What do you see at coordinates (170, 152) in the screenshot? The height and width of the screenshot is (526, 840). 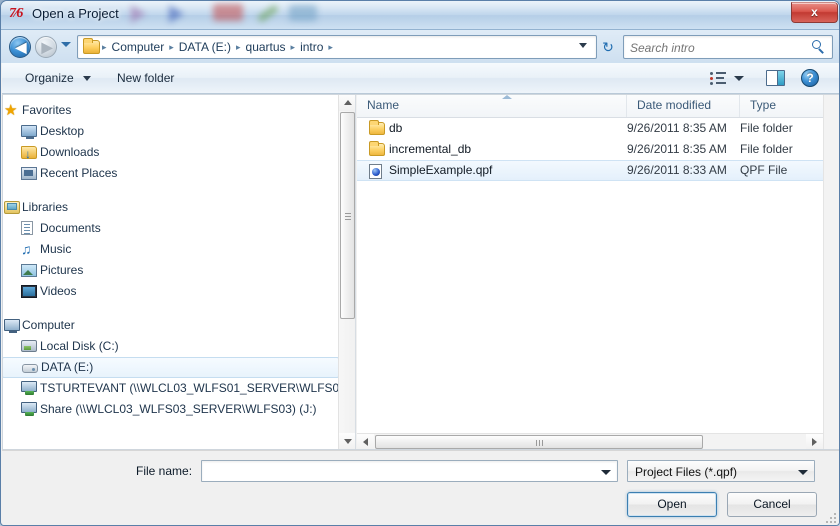 I see `sidebar-item-downloads: Downloads` at bounding box center [170, 152].